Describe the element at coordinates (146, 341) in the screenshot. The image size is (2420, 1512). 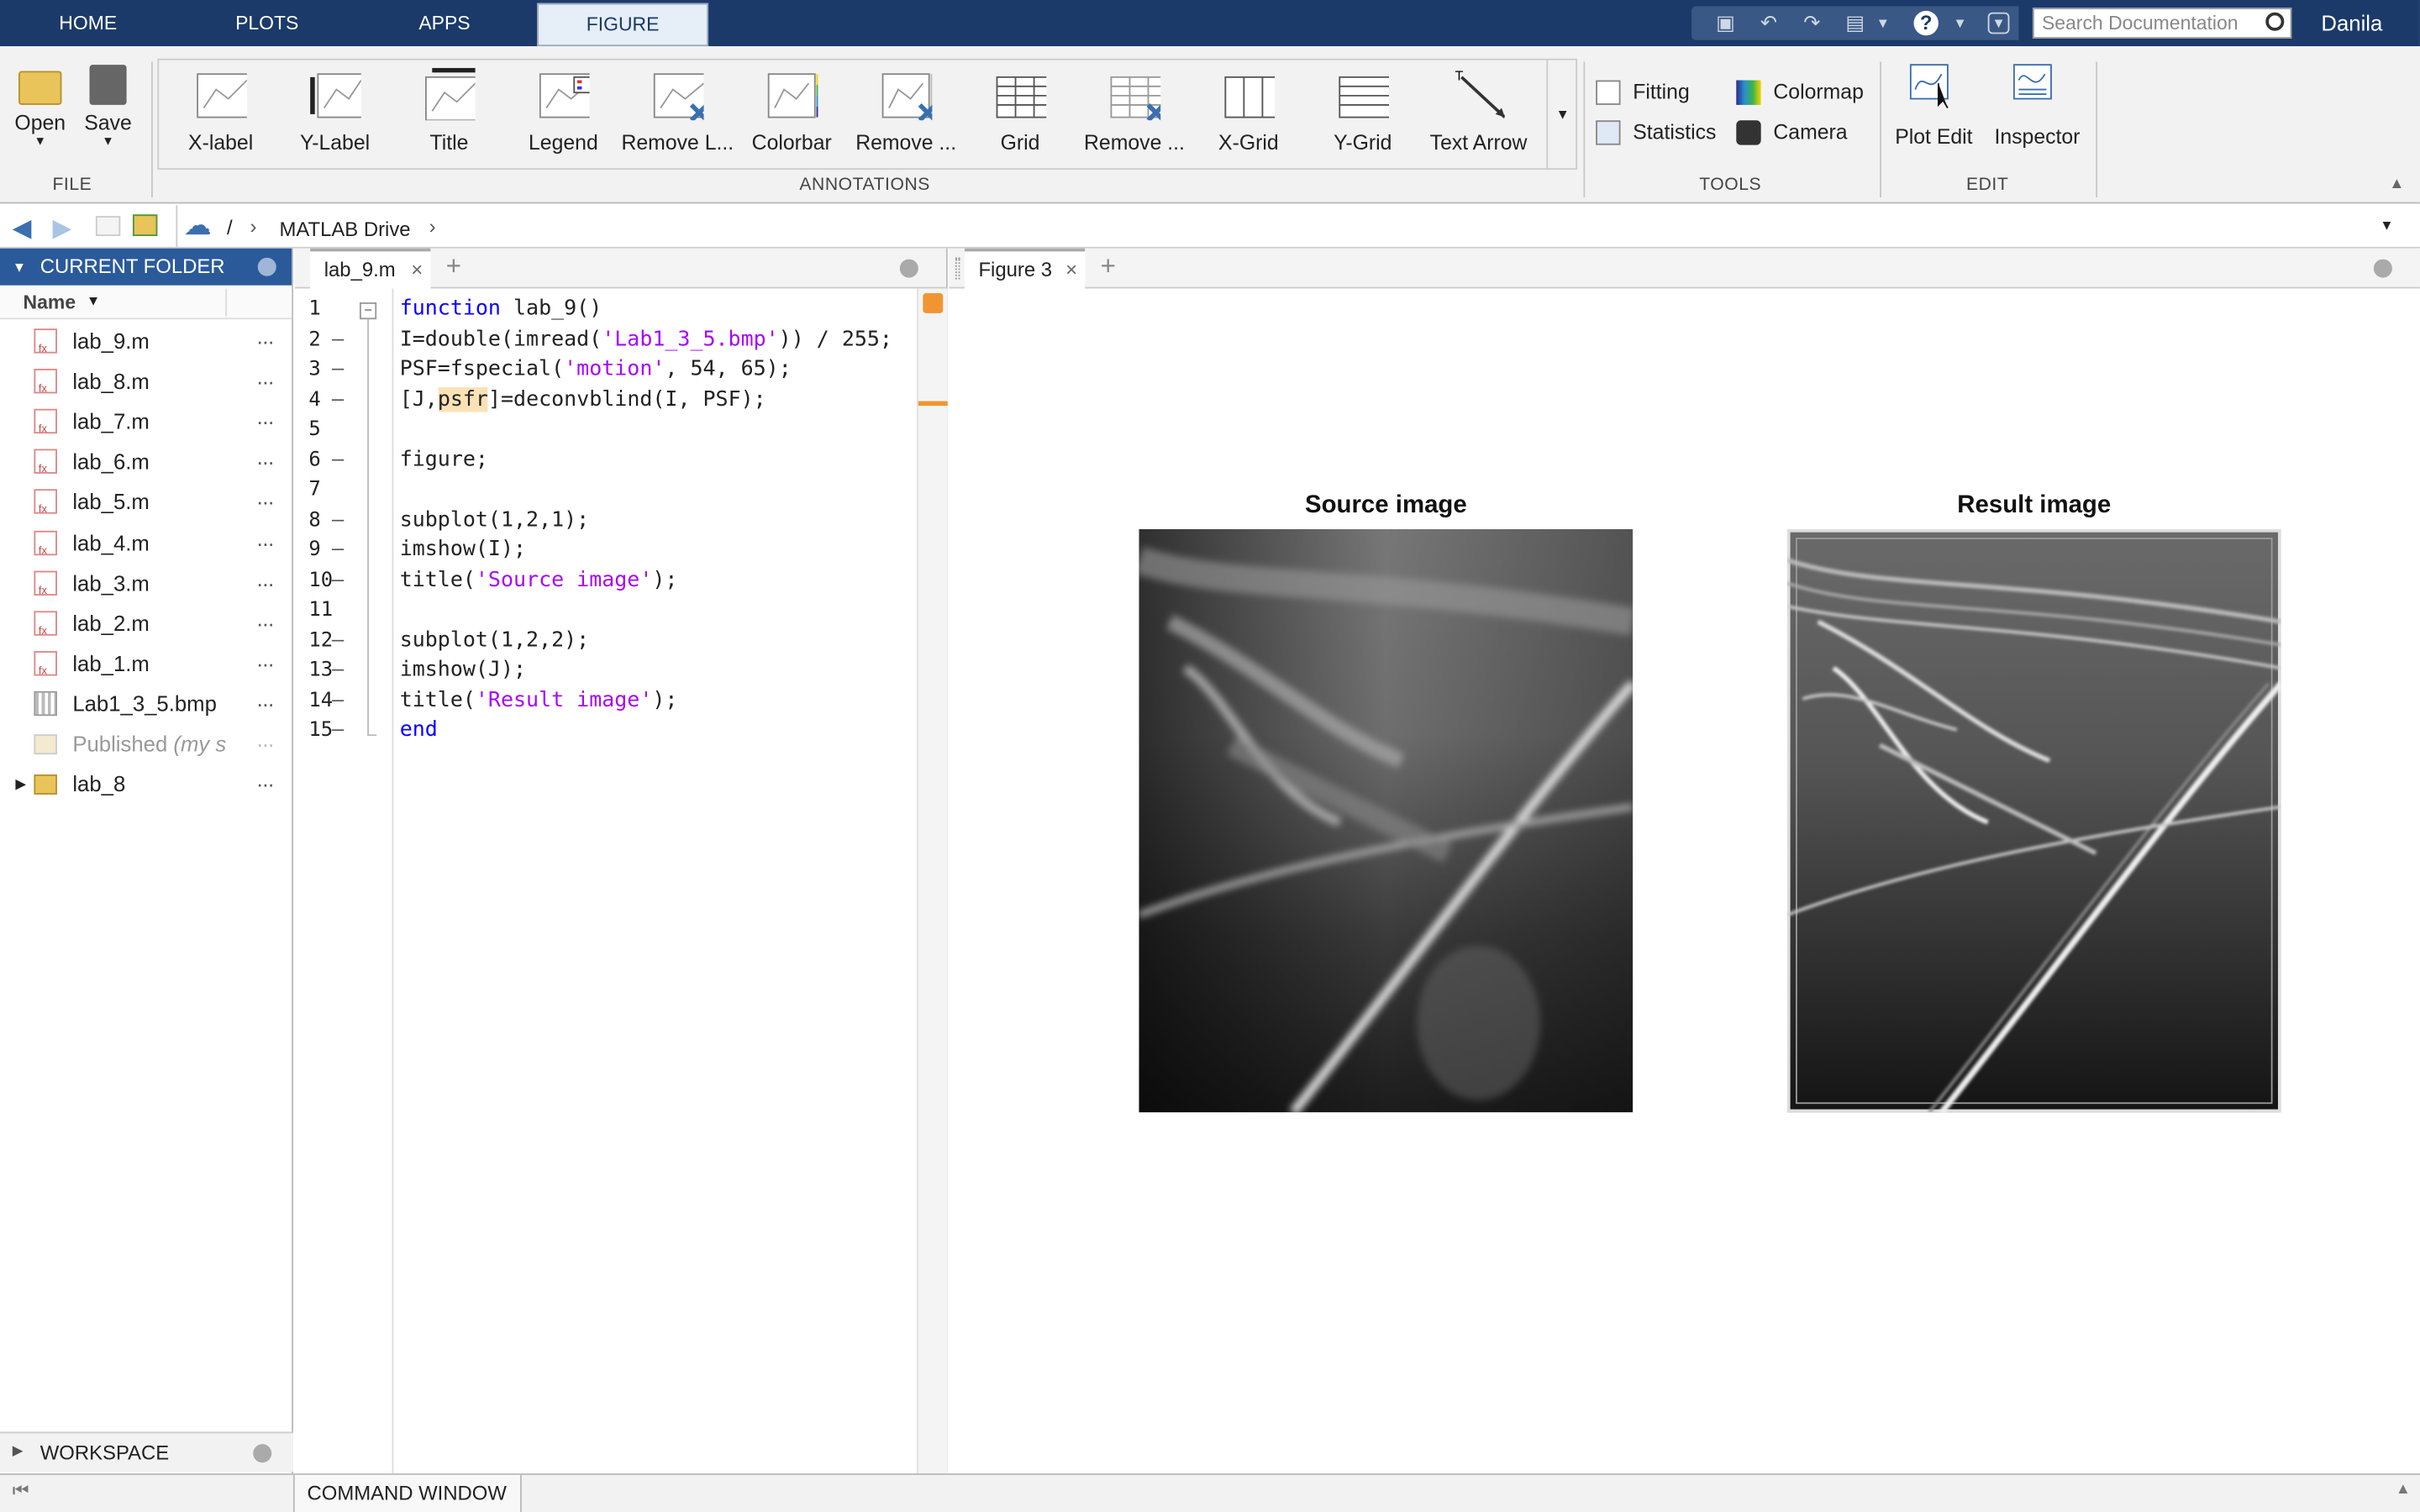
I see `list-item: fx lab_9.m ···` at that location.